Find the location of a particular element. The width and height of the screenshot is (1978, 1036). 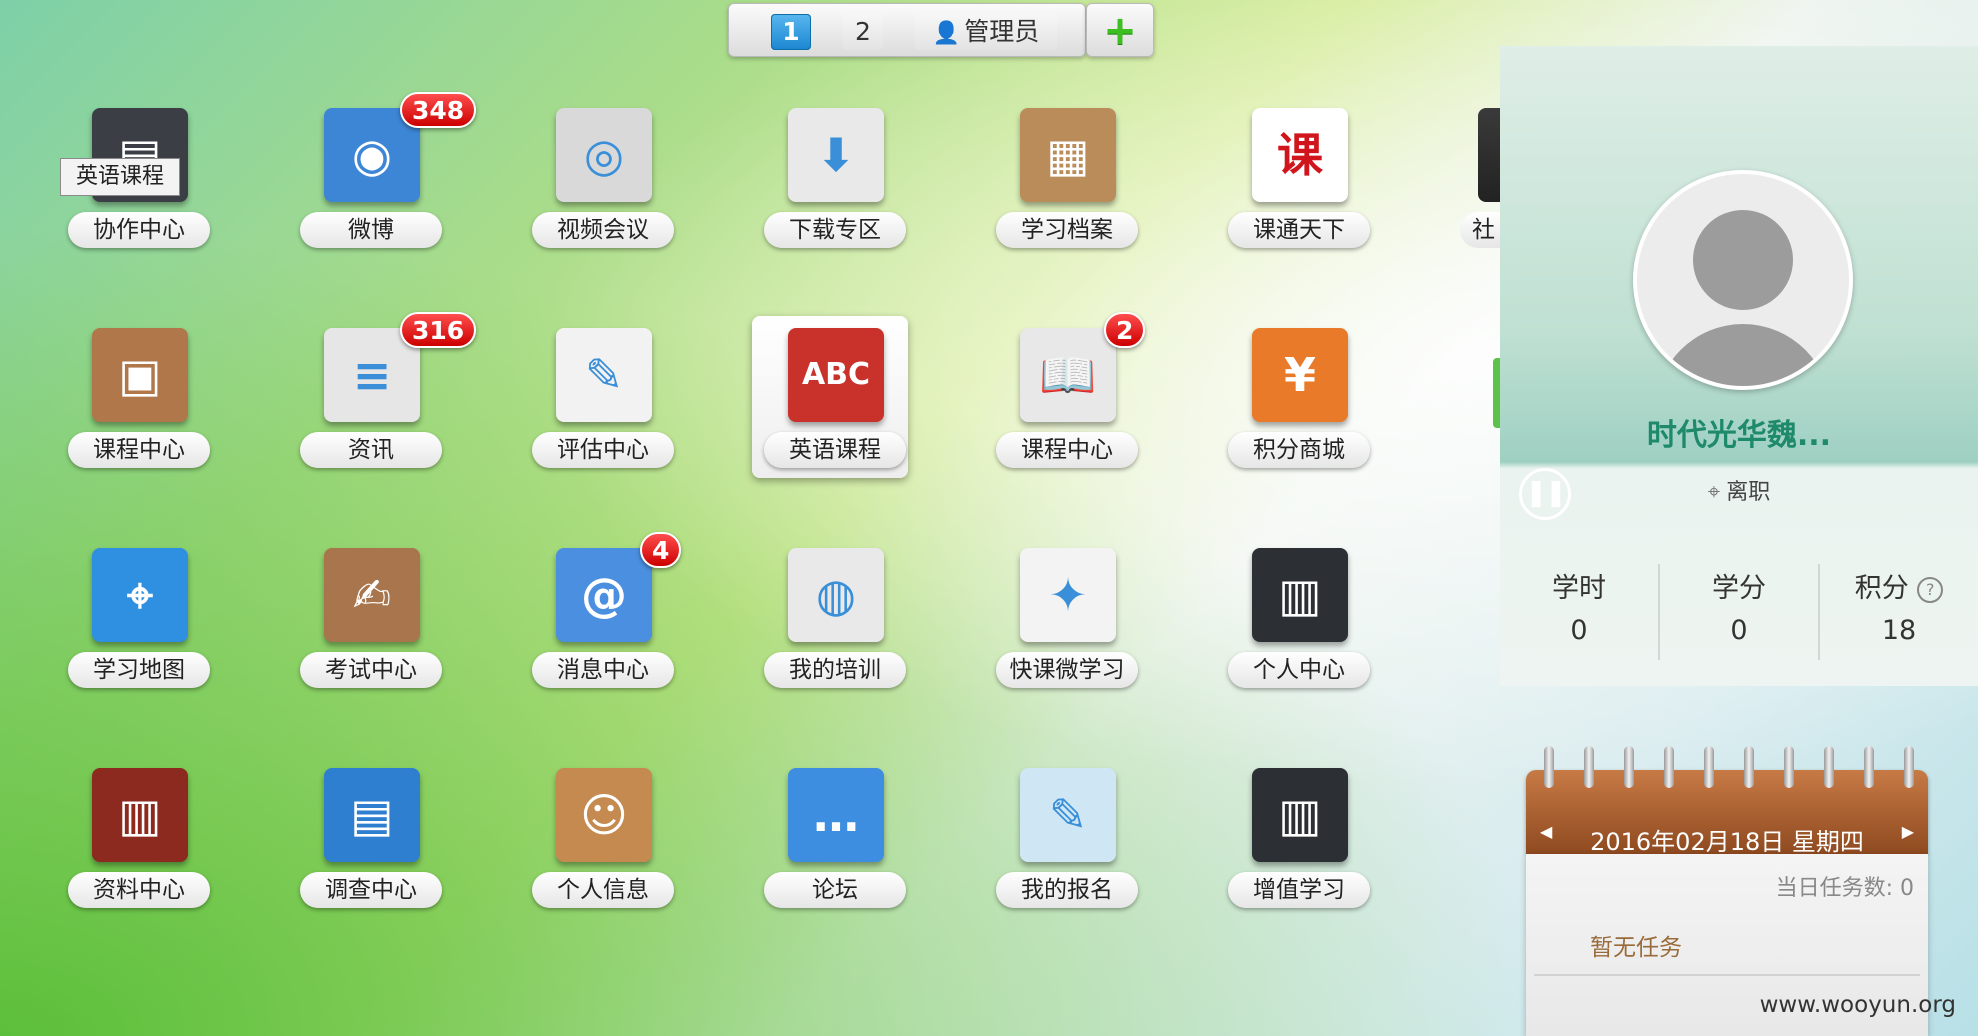

no-task-text: 暂无任务 is located at coordinates (1636, 948).